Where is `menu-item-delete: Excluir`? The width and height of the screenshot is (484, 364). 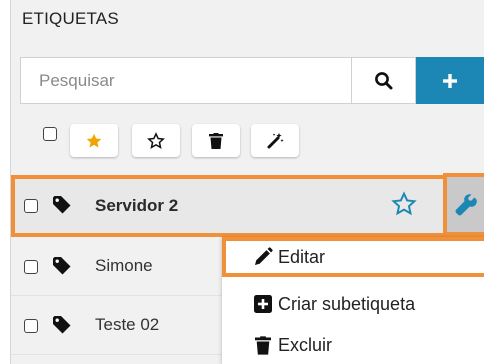
menu-item-delete: Excluir is located at coordinates (353, 345).